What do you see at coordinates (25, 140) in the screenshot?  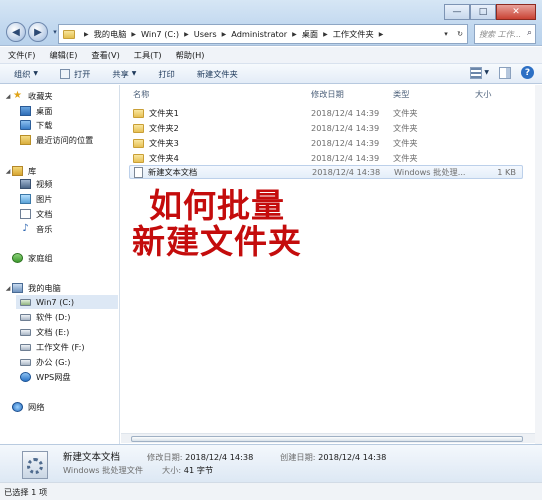 I see `recent-places-icon` at bounding box center [25, 140].